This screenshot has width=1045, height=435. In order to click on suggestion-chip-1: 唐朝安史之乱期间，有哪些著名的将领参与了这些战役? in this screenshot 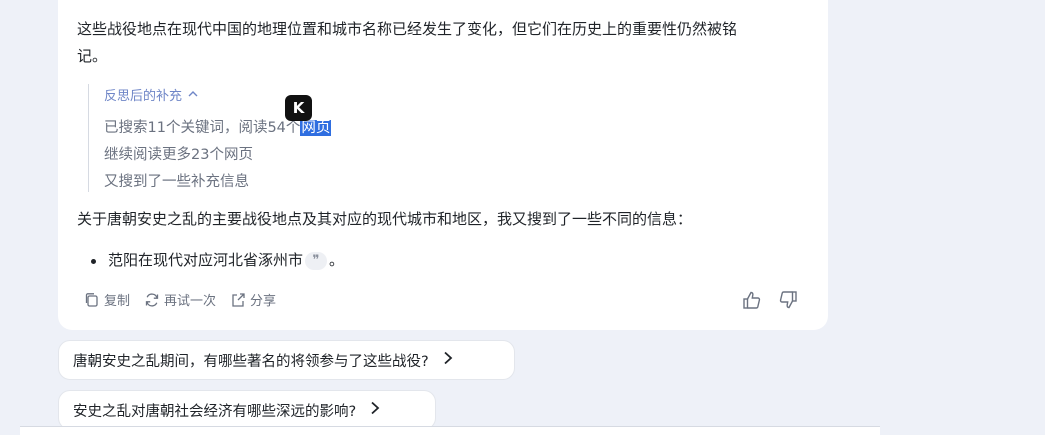, I will do `click(286, 360)`.